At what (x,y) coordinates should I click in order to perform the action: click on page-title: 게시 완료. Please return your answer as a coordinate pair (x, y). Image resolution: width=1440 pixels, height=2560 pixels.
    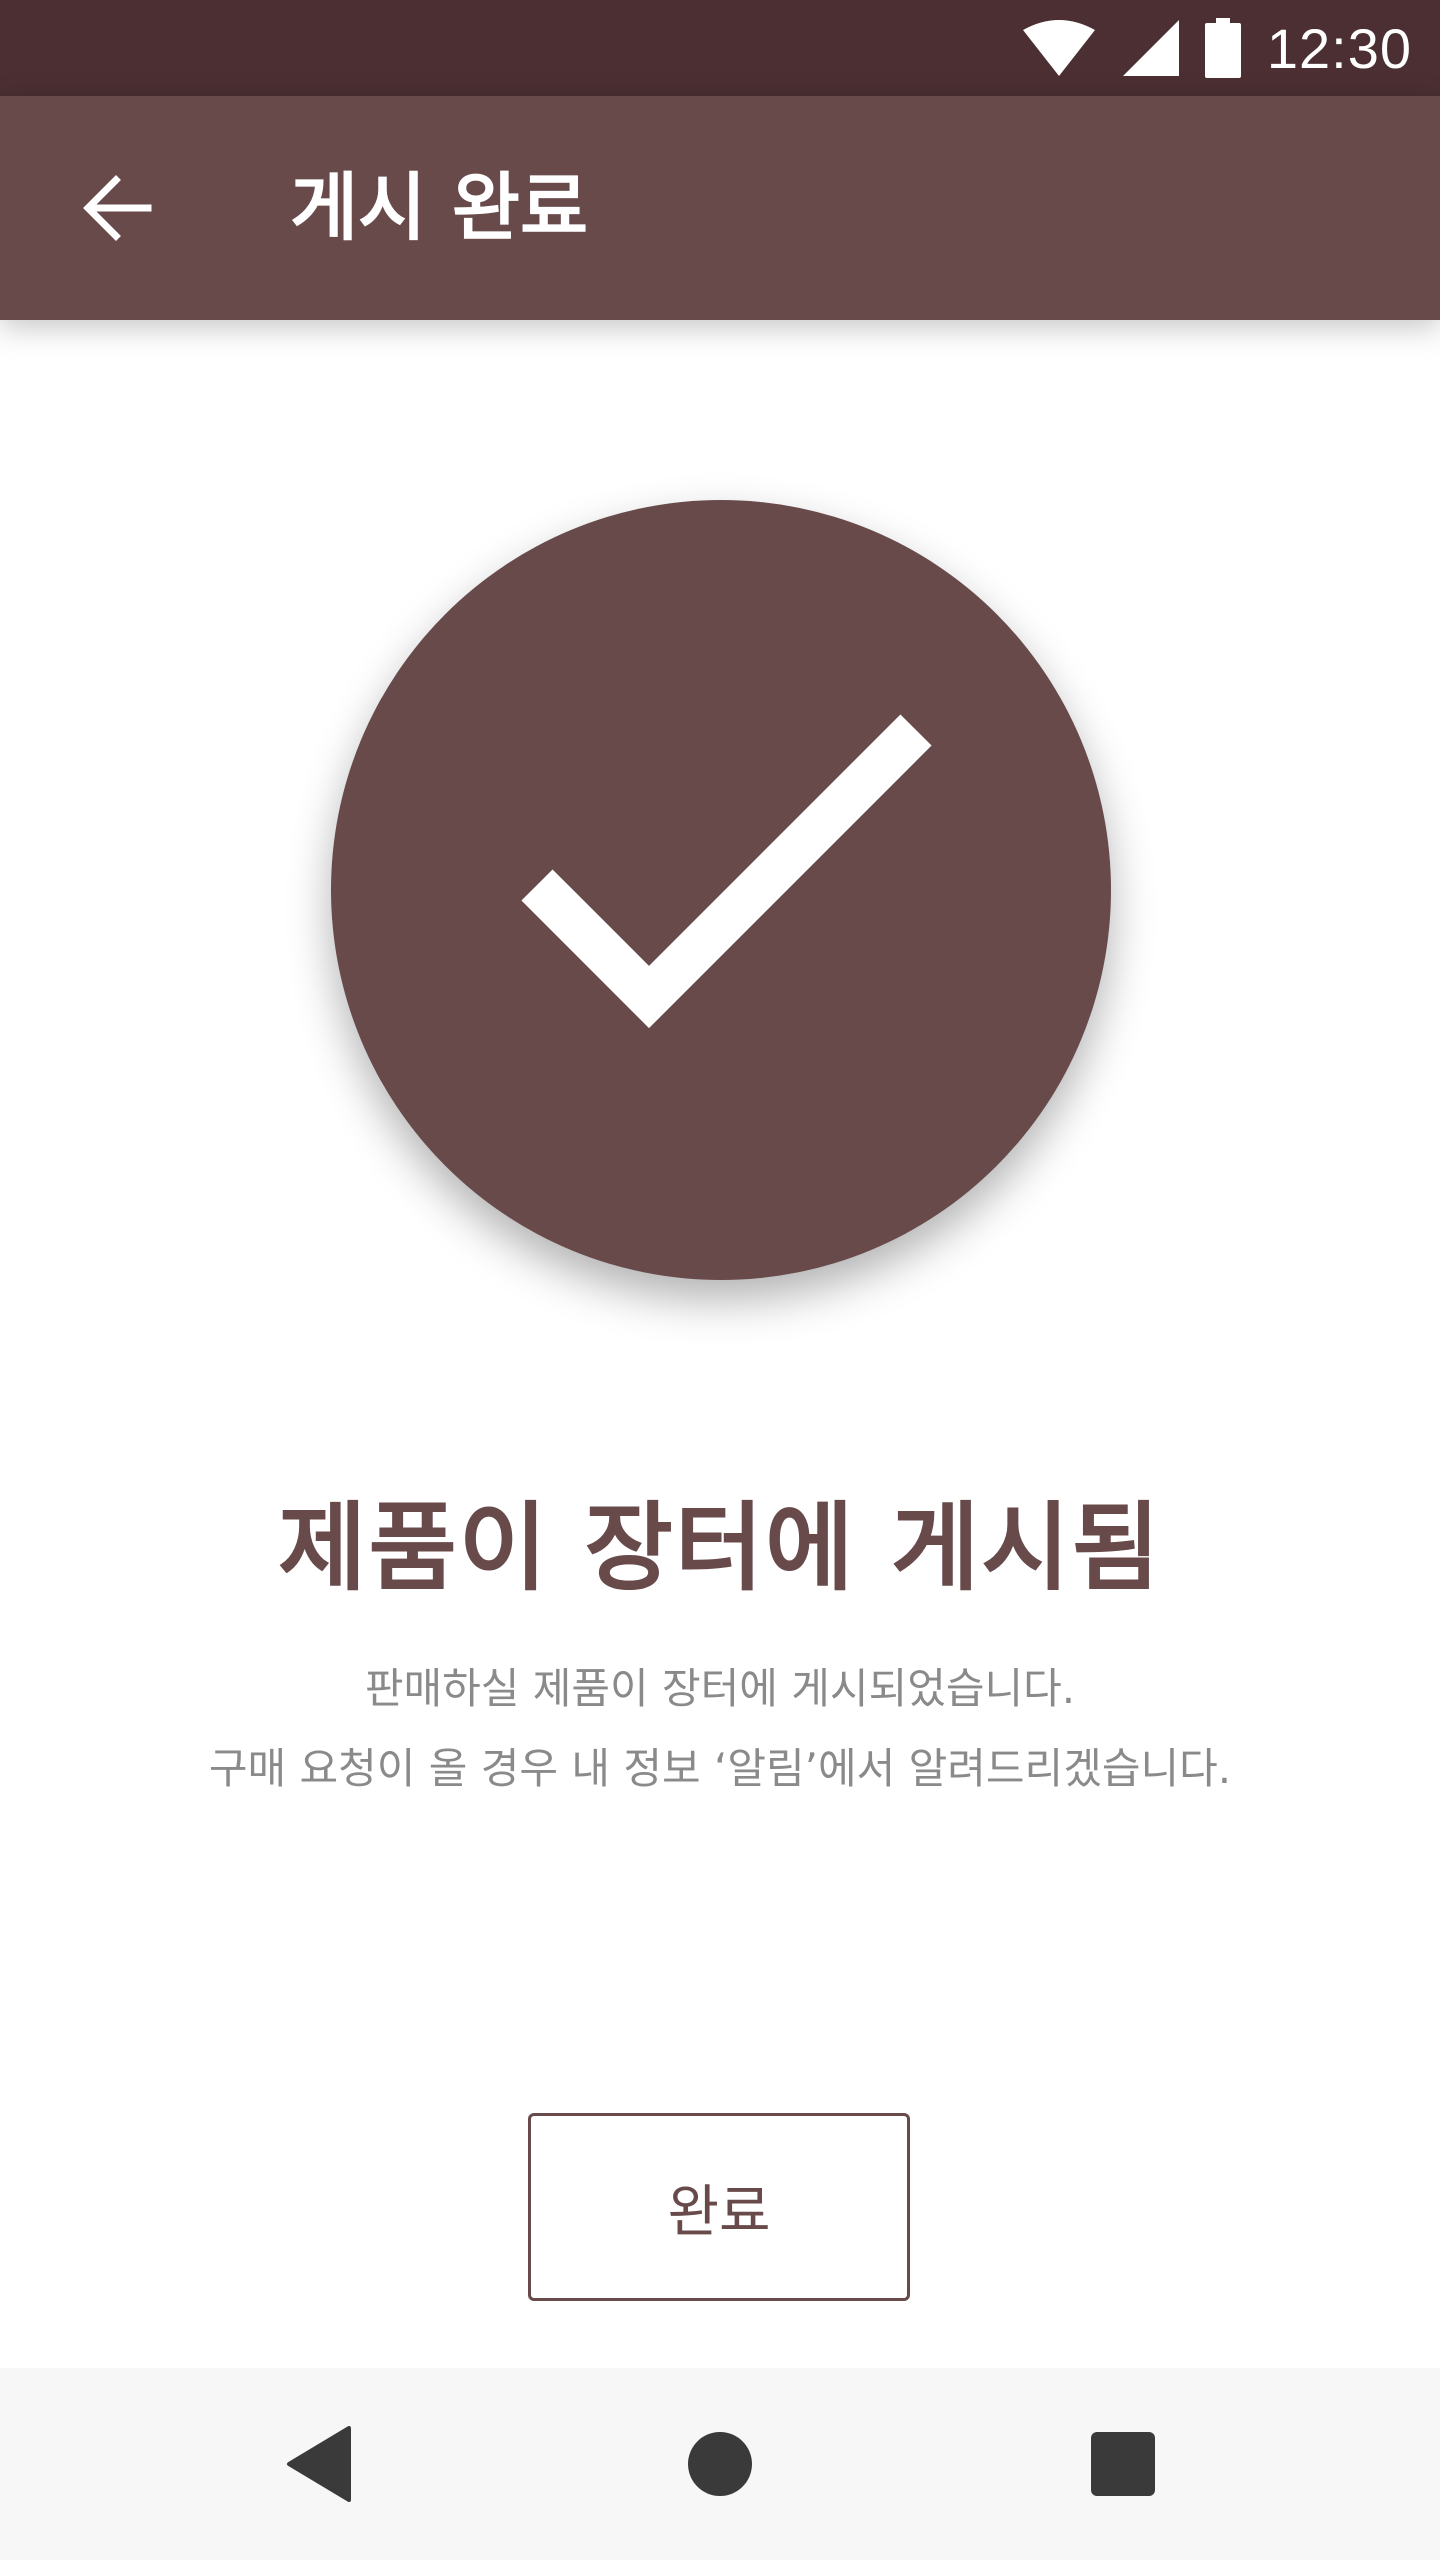
    Looking at the image, I should click on (439, 208).